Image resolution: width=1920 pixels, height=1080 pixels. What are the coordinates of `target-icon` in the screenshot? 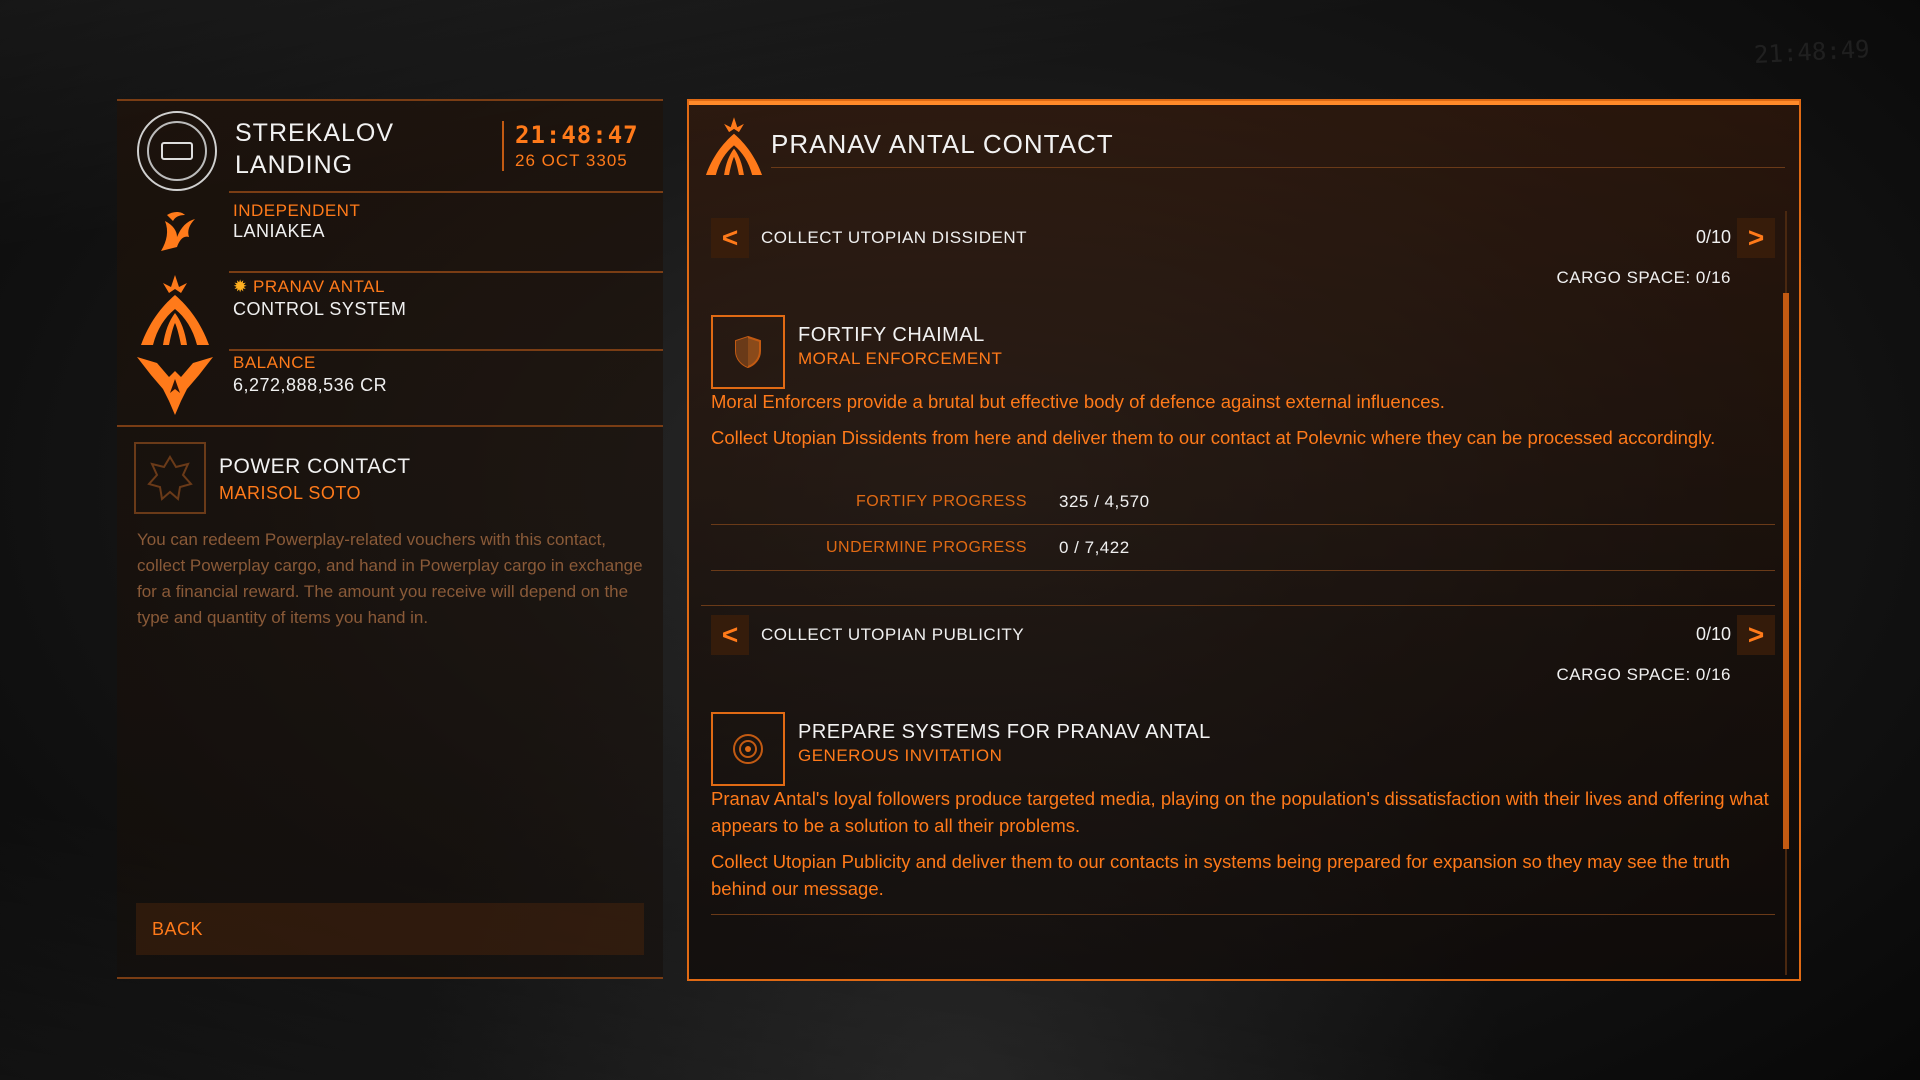 It's located at (748, 749).